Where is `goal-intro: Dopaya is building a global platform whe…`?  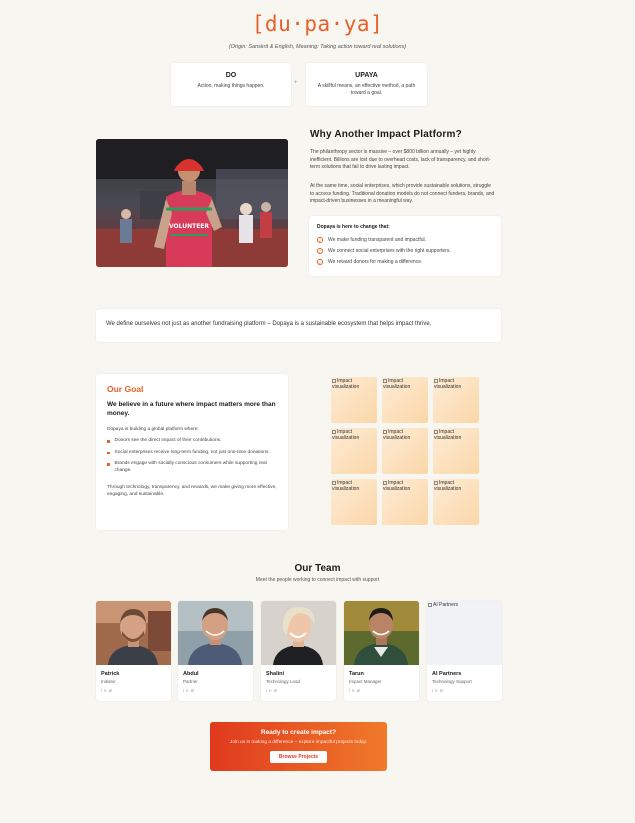 goal-intro: Dopaya is building a global platform whe… is located at coordinates (153, 429).